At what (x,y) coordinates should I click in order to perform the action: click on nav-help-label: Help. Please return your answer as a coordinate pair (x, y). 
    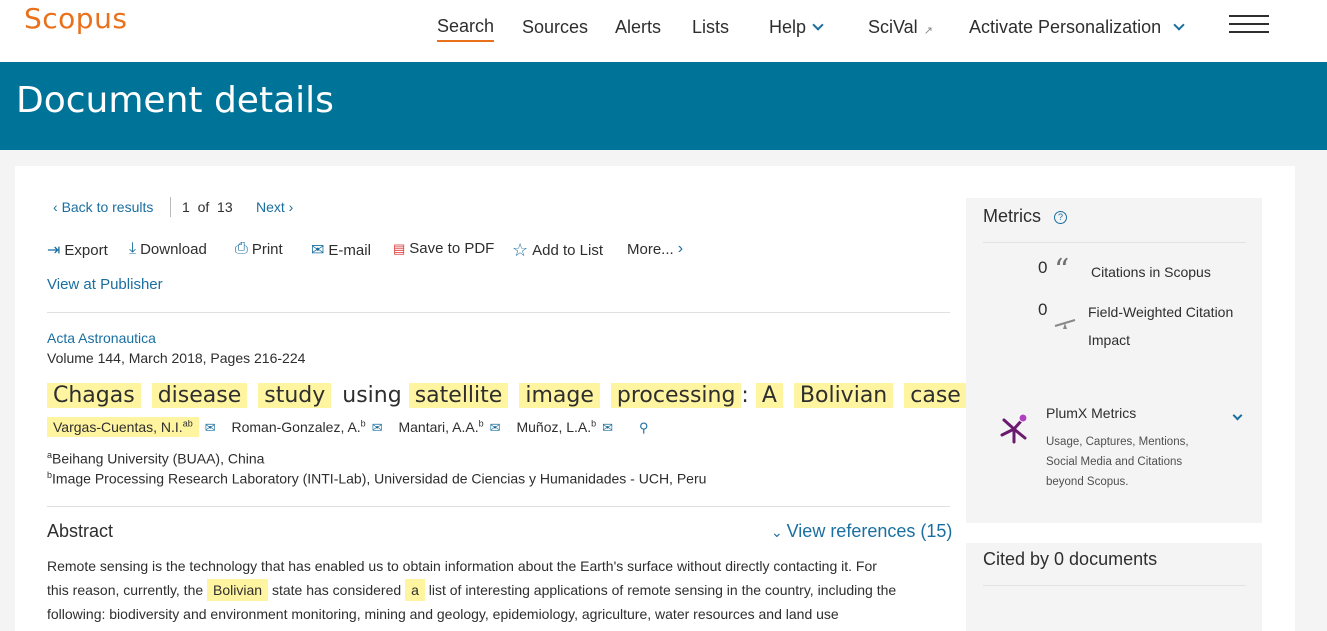
    Looking at the image, I should click on (788, 26).